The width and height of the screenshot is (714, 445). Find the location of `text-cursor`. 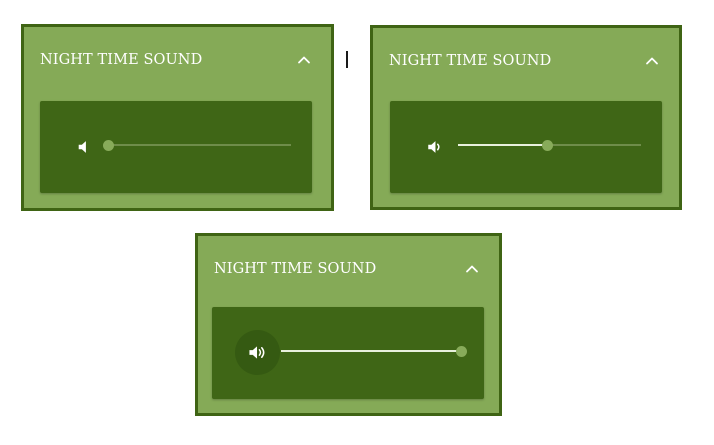

text-cursor is located at coordinates (347, 59).